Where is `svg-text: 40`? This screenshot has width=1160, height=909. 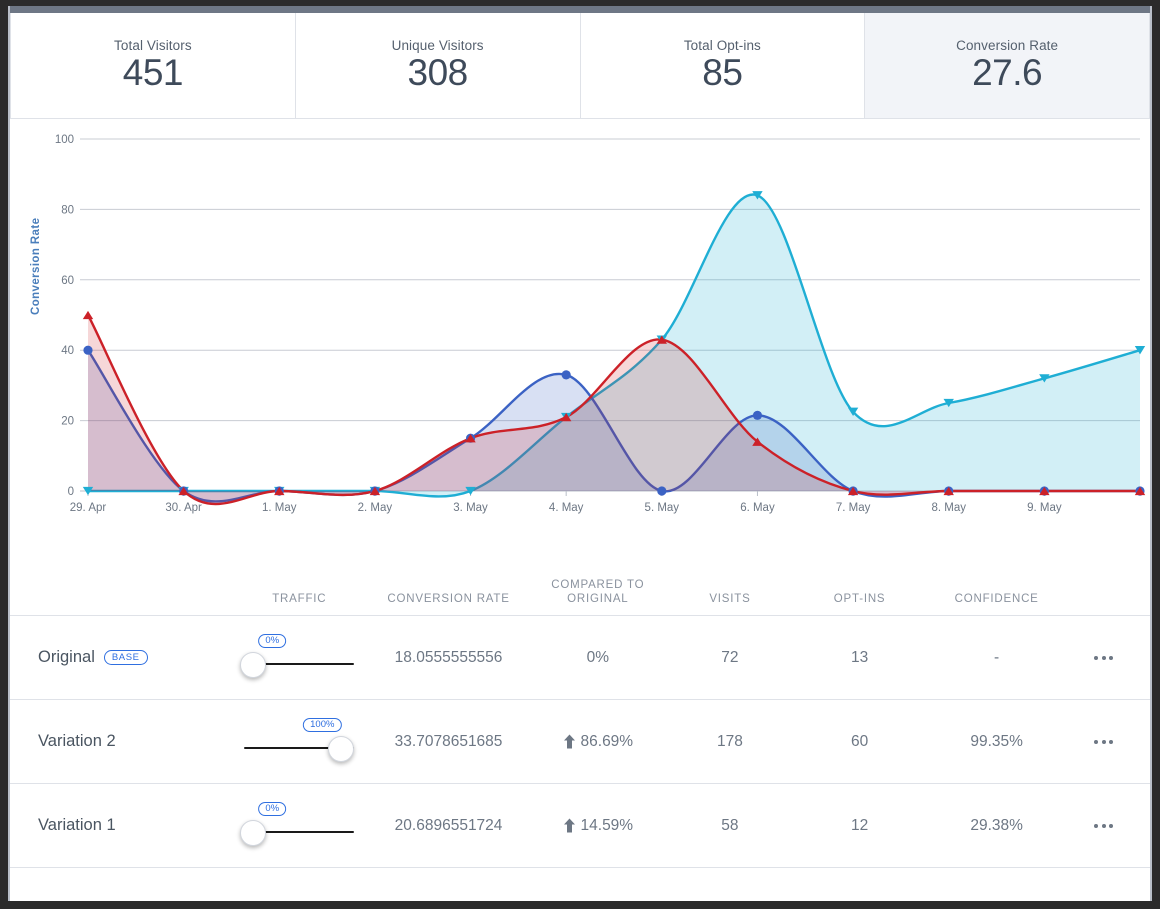 svg-text: 40 is located at coordinates (67, 351).